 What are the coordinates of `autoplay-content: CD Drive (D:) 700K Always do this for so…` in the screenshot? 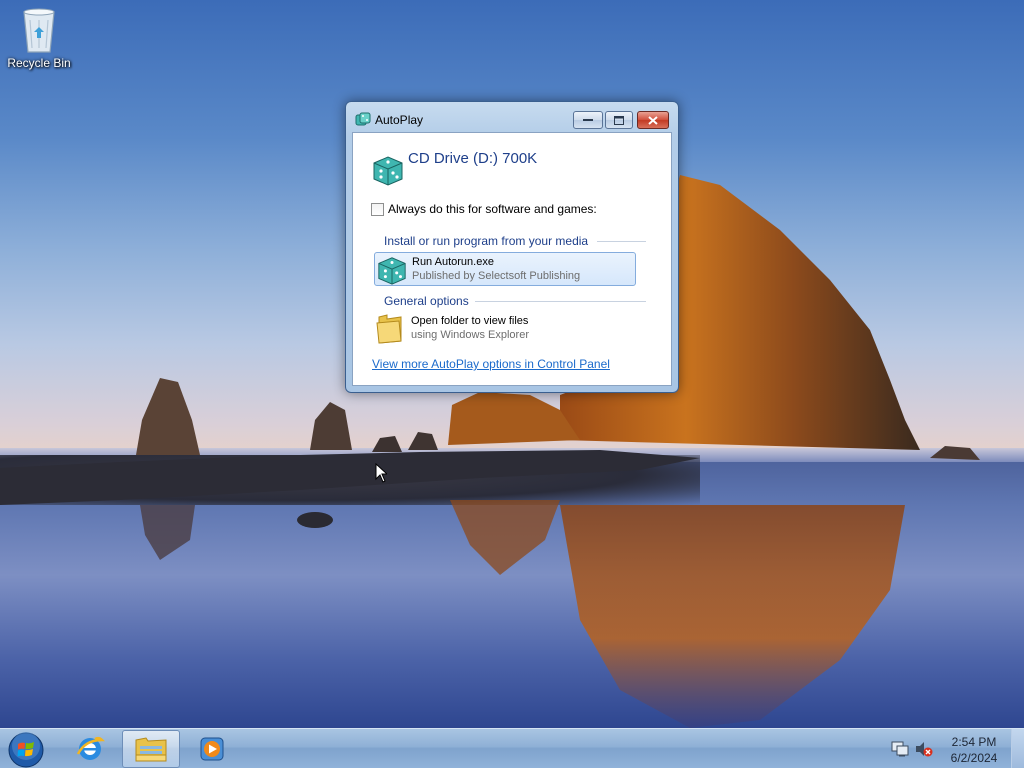 It's located at (512, 259).